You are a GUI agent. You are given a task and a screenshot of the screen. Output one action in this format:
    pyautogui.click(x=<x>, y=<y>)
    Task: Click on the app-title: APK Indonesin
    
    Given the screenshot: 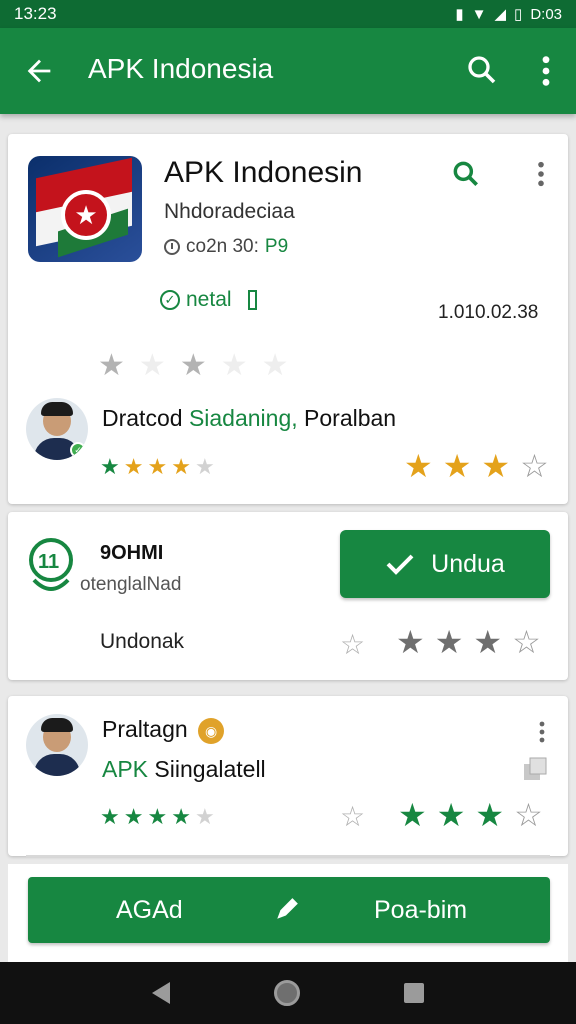 What is the action you would take?
    pyautogui.click(x=263, y=172)
    